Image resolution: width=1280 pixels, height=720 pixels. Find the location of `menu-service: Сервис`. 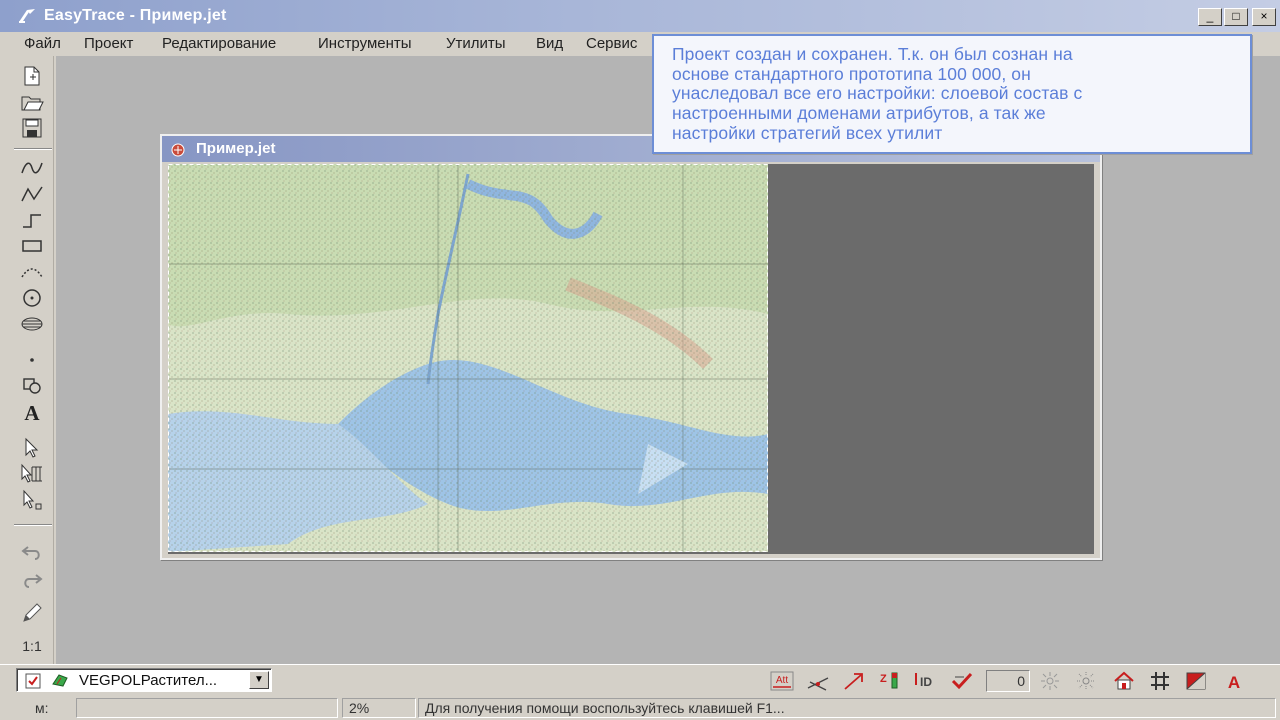

menu-service: Сервис is located at coordinates (611, 43).